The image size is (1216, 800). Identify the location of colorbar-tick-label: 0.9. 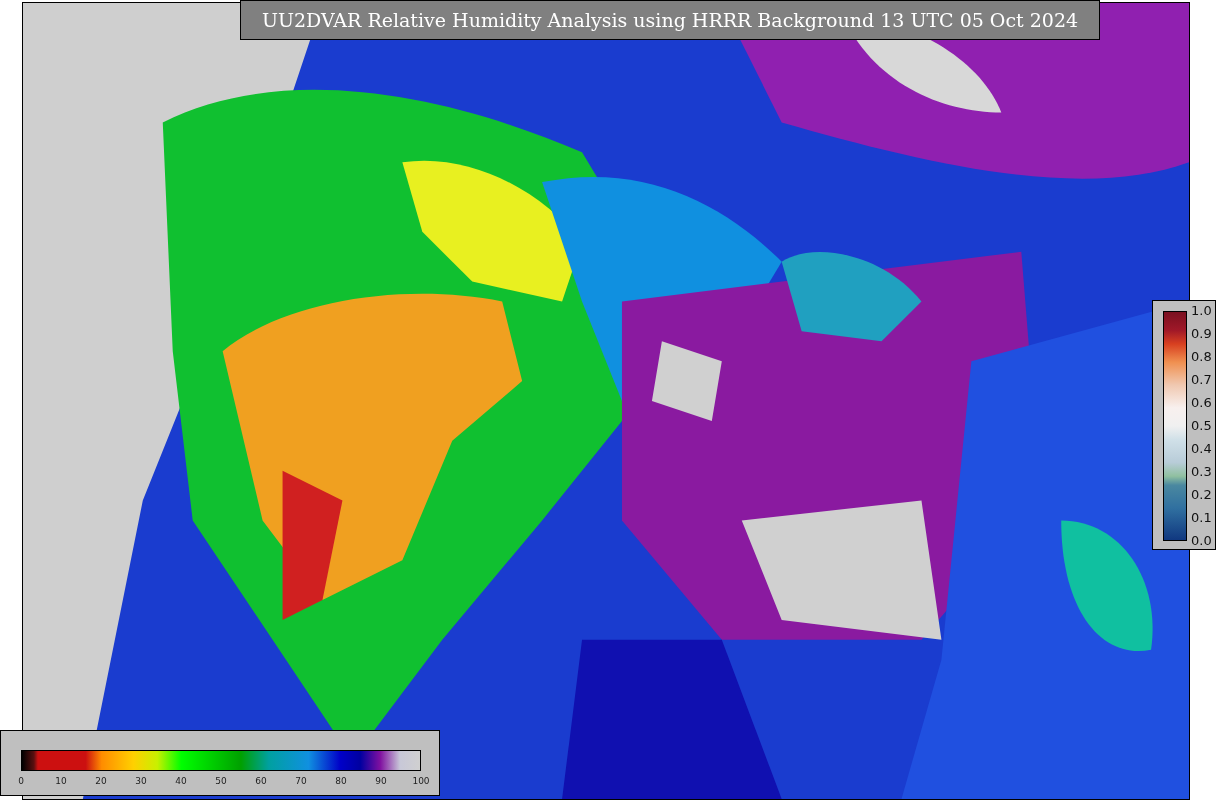
(1201, 334).